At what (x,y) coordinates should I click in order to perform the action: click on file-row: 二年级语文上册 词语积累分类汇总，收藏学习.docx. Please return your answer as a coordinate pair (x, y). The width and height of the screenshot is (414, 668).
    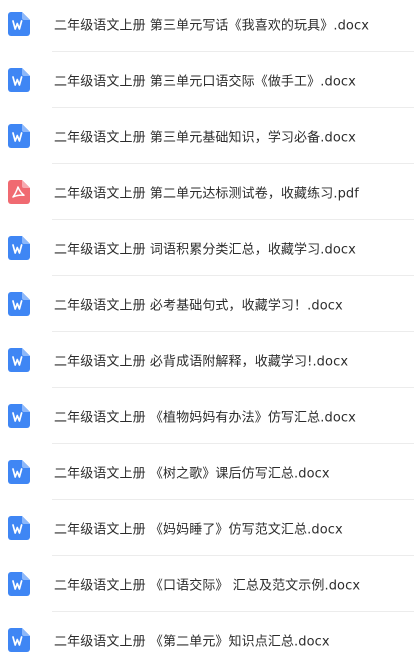
    Looking at the image, I should click on (207, 248).